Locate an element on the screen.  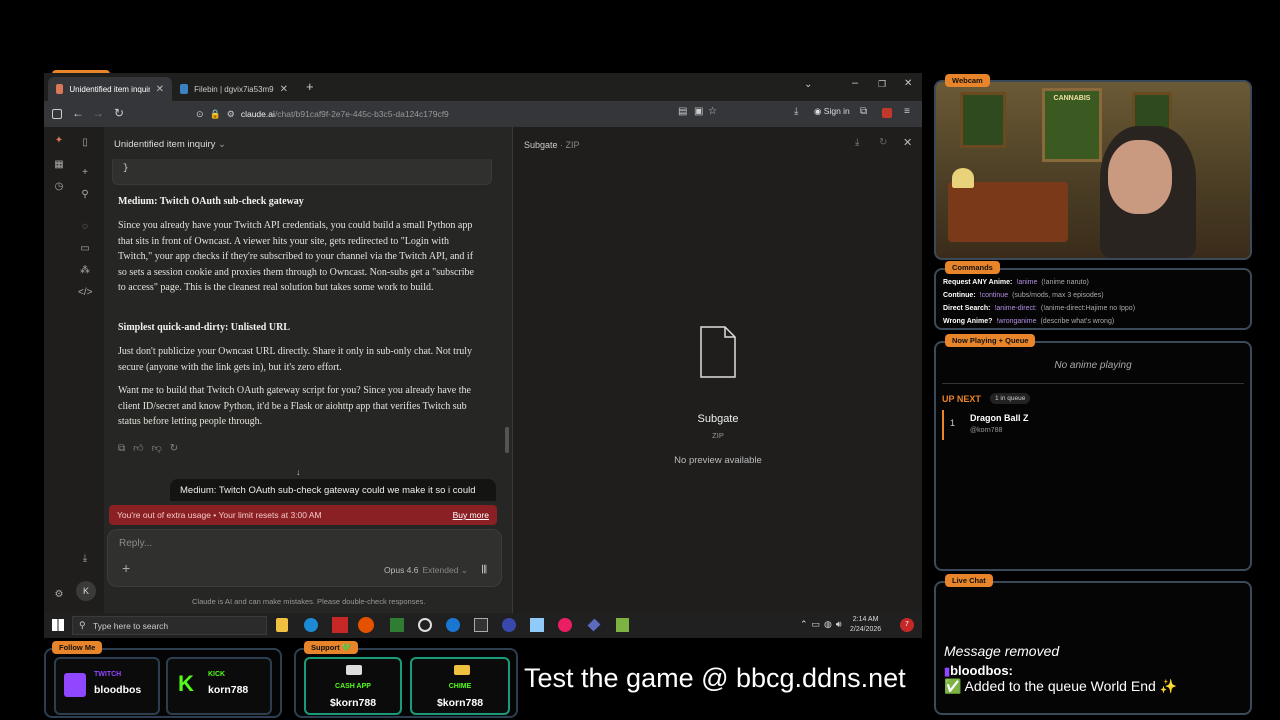
tab-filebin: Filebin | dgvix7ia53m92279 ✕ is located at coordinates (234, 89).